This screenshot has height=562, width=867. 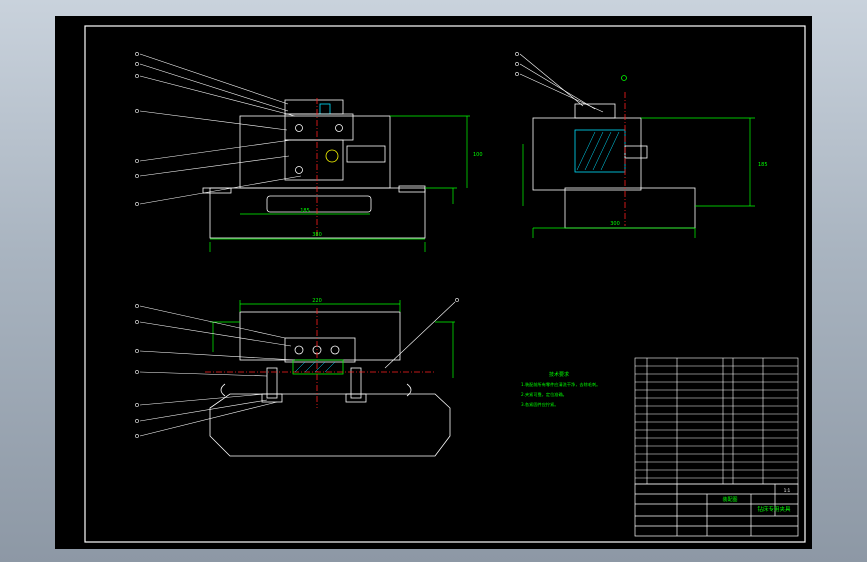 I want to click on dim-front-inner: 185, so click(x=305, y=211).